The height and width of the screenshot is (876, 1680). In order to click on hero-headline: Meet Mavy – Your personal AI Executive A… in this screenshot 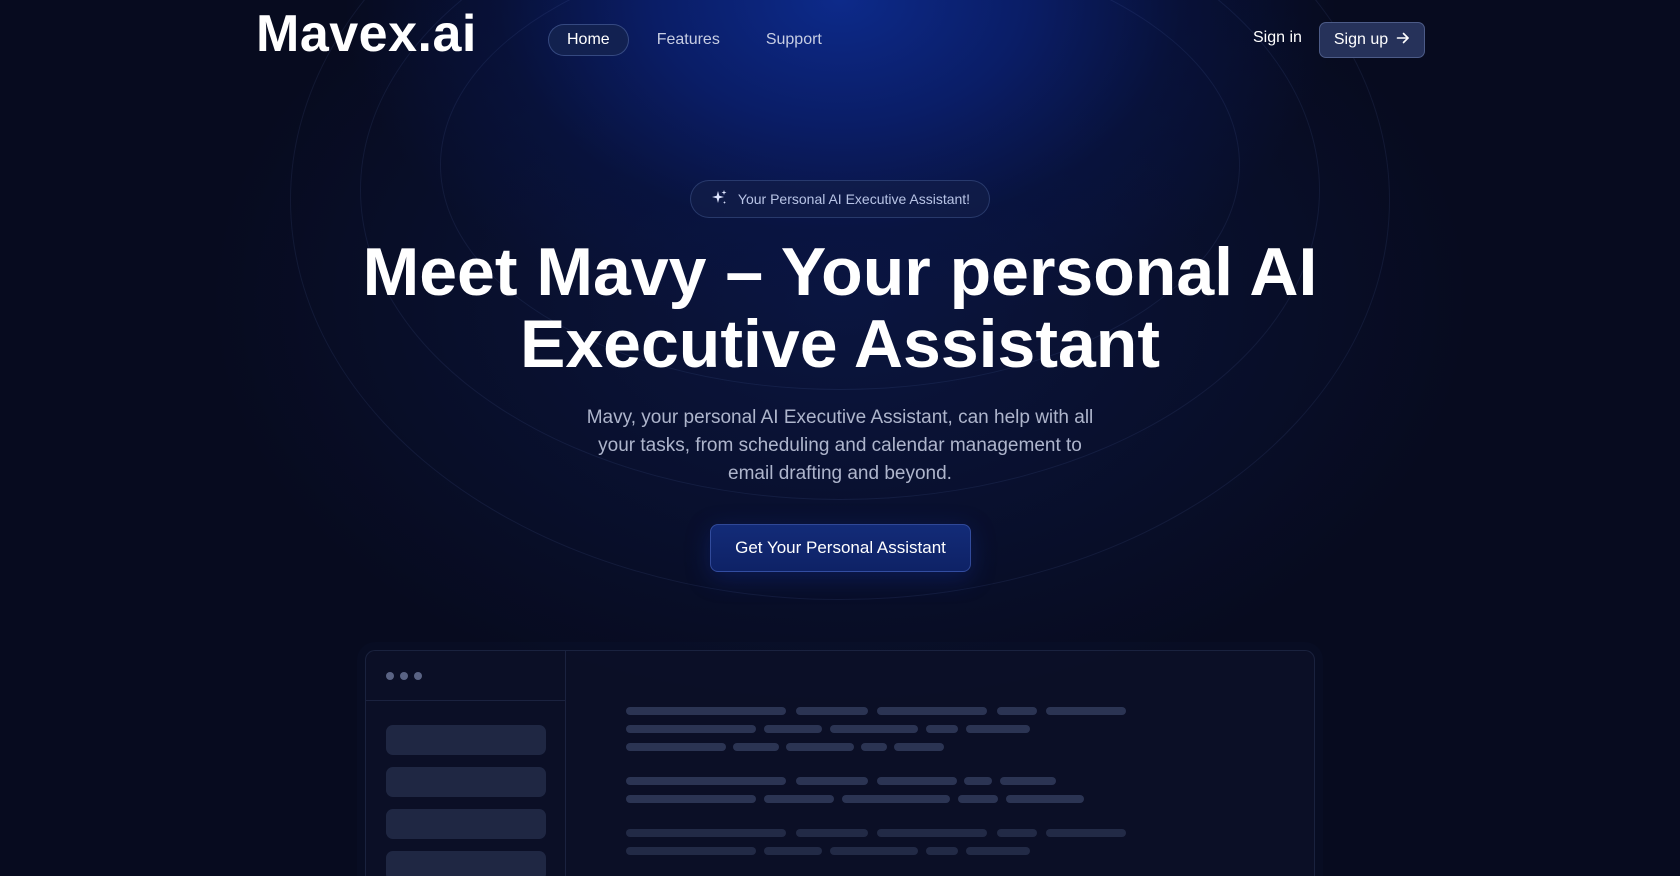, I will do `click(840, 308)`.